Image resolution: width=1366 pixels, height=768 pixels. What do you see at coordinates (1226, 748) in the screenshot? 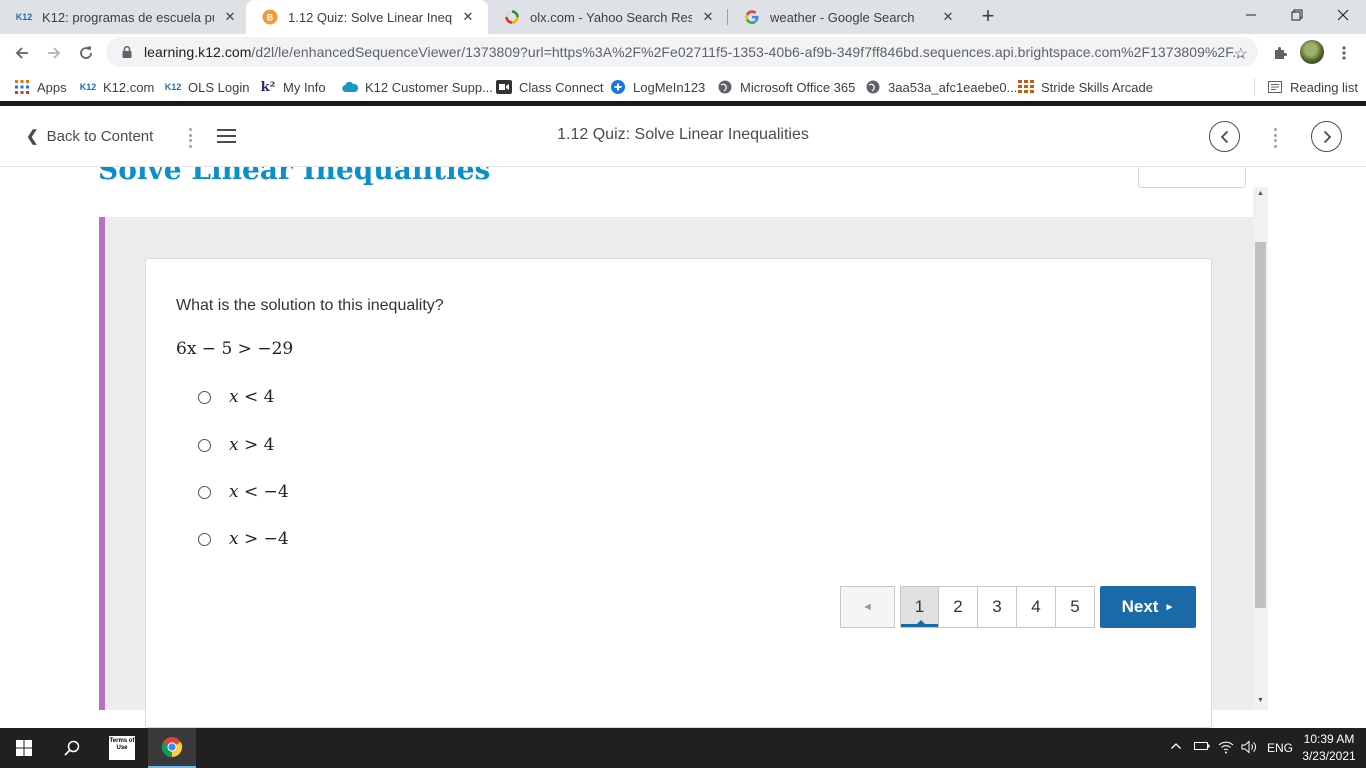
I see `wifi-icon` at bounding box center [1226, 748].